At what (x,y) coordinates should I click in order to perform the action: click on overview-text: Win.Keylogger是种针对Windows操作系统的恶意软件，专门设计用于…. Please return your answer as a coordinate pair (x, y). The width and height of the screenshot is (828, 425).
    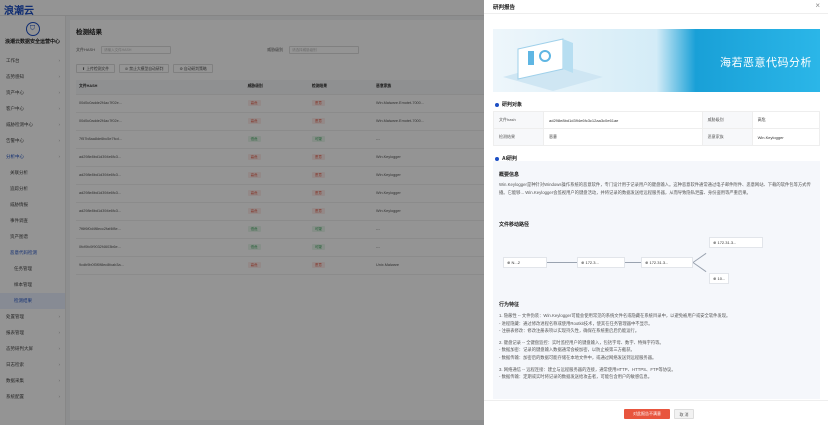
    Looking at the image, I should click on (655, 188).